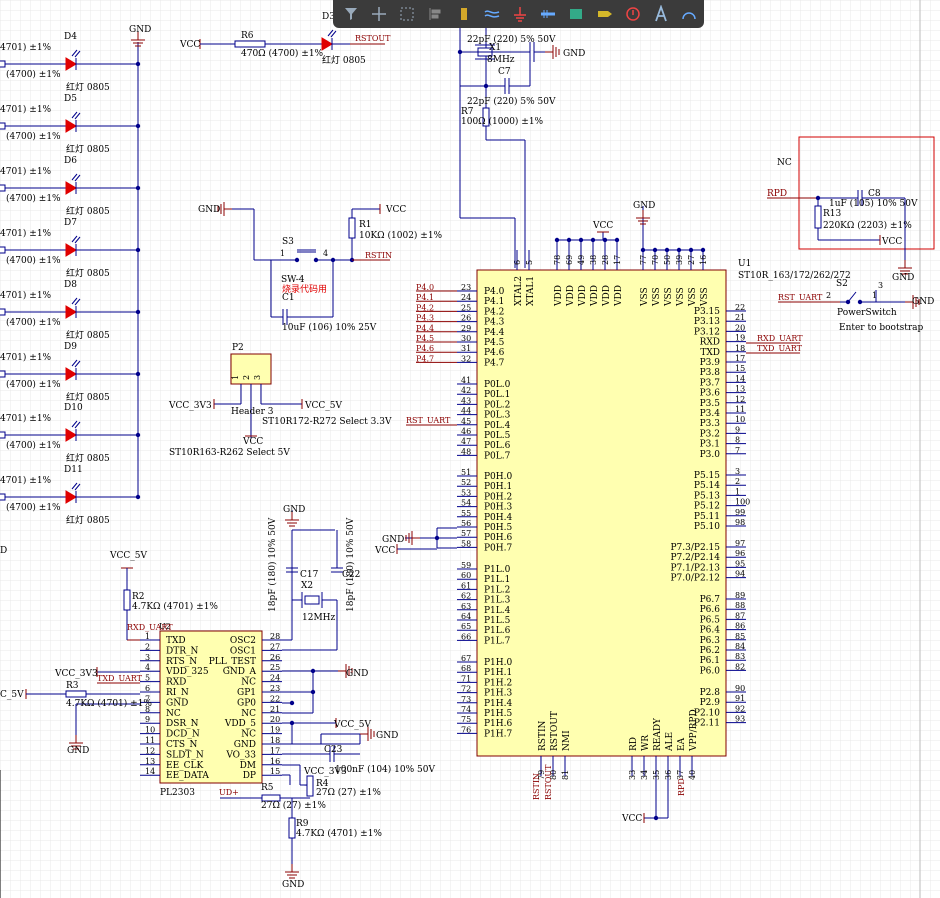  Describe the element at coordinates (12, 695) in the screenshot. I see `vcc-label: C_5V` at that location.